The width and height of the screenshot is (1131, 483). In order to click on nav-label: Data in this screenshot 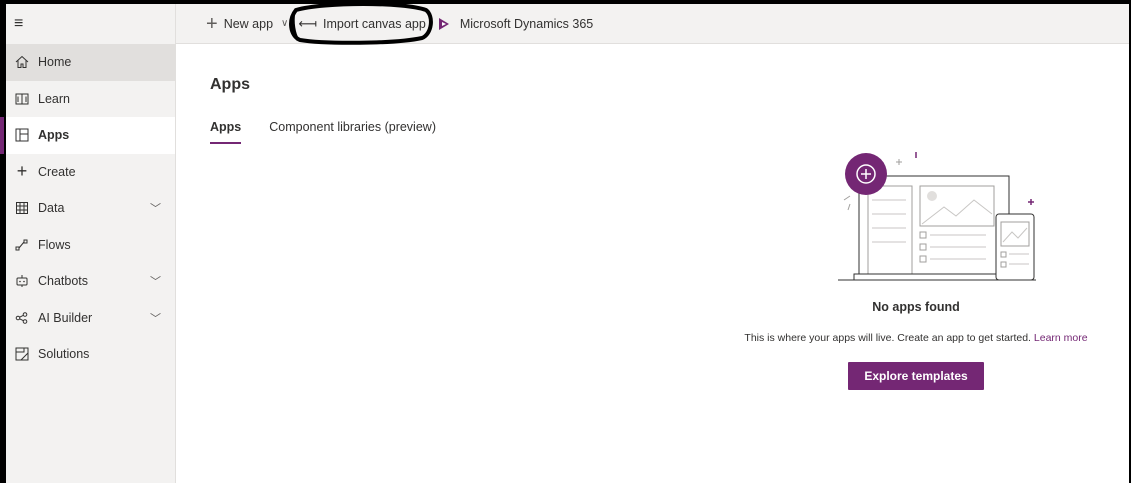, I will do `click(51, 208)`.